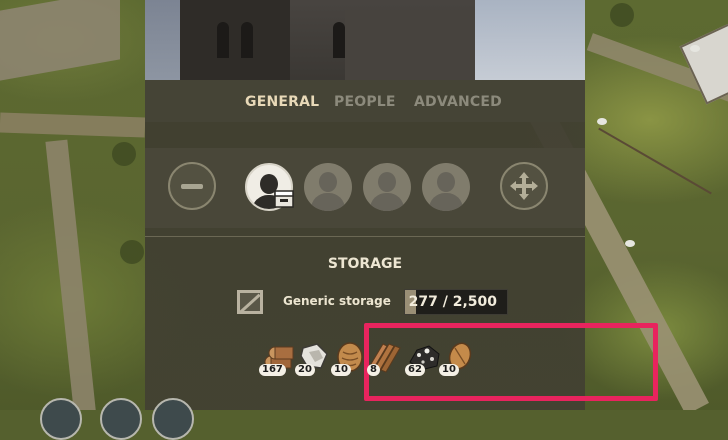  I want to click on minus-icon, so click(192, 186).